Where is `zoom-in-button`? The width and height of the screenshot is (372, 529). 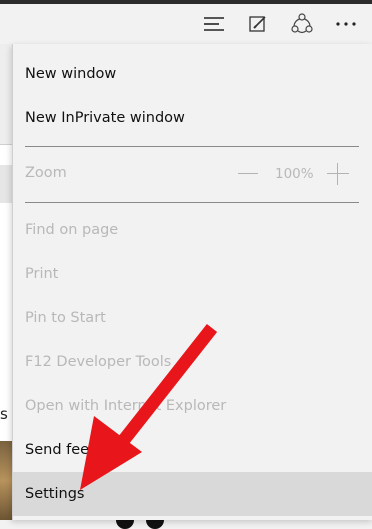
zoom-in-button is located at coordinates (338, 174).